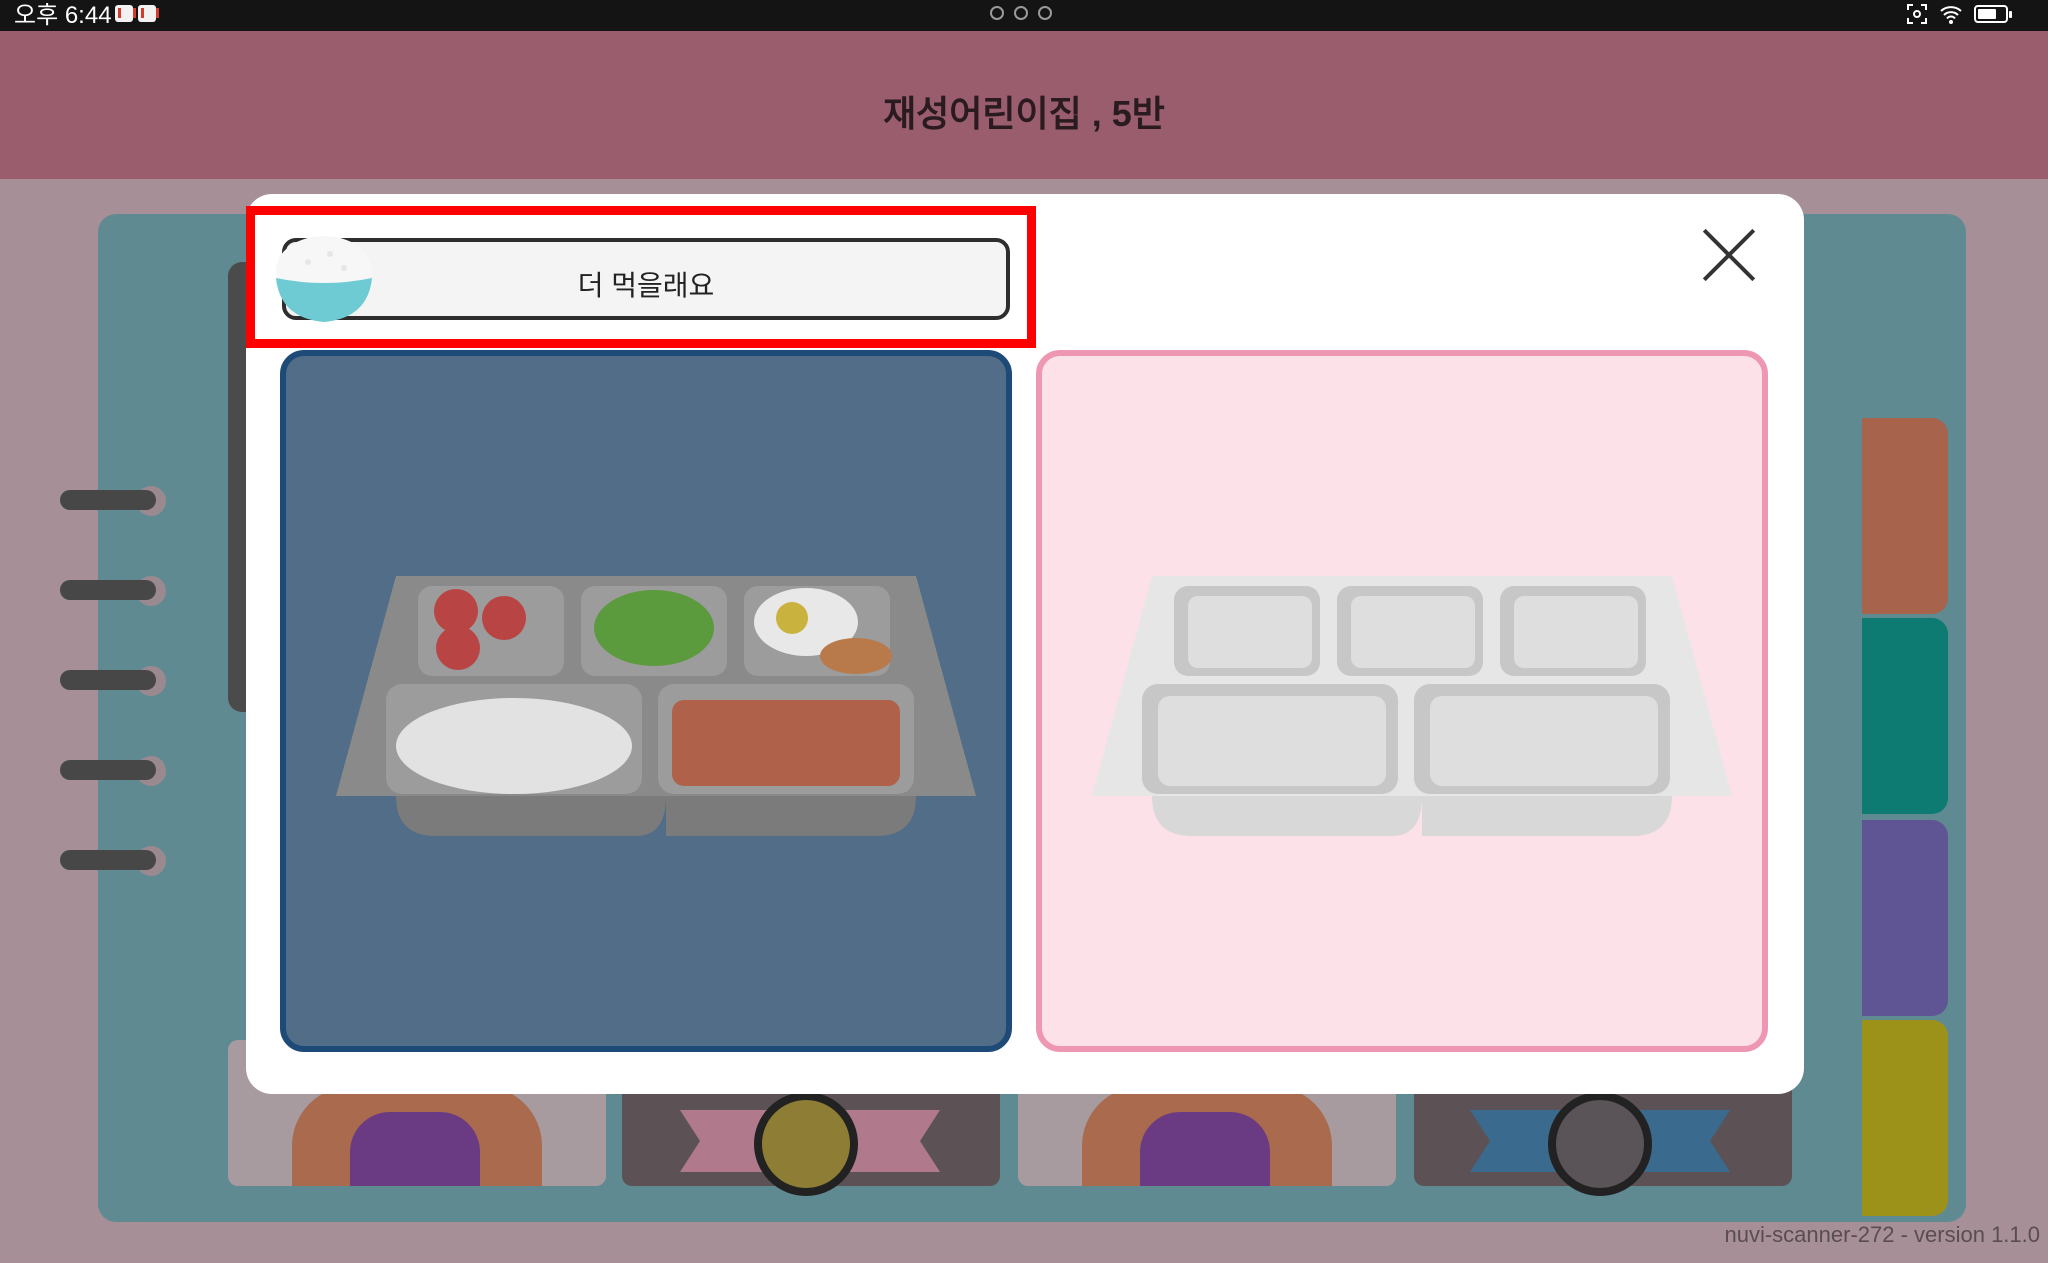  Describe the element at coordinates (63, 15) in the screenshot. I see `status-time: 오후 6:44` at that location.